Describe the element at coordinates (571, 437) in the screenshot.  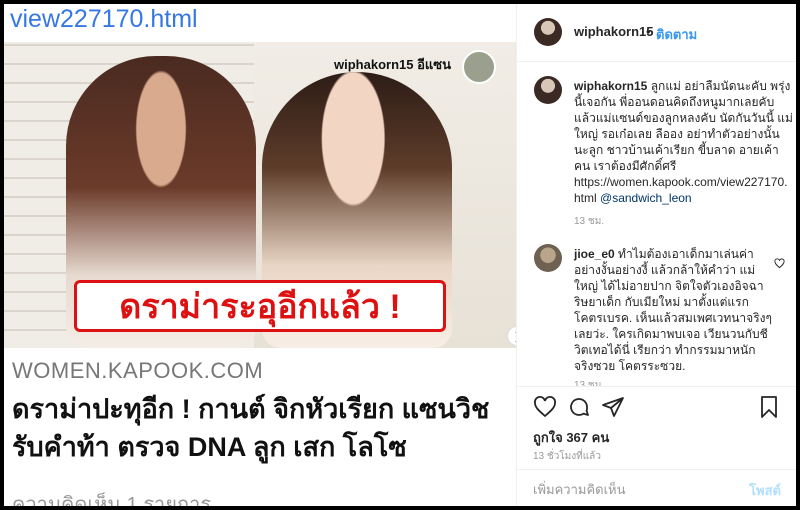
I see `like-count: ถูกใจ 367 คน` at that location.